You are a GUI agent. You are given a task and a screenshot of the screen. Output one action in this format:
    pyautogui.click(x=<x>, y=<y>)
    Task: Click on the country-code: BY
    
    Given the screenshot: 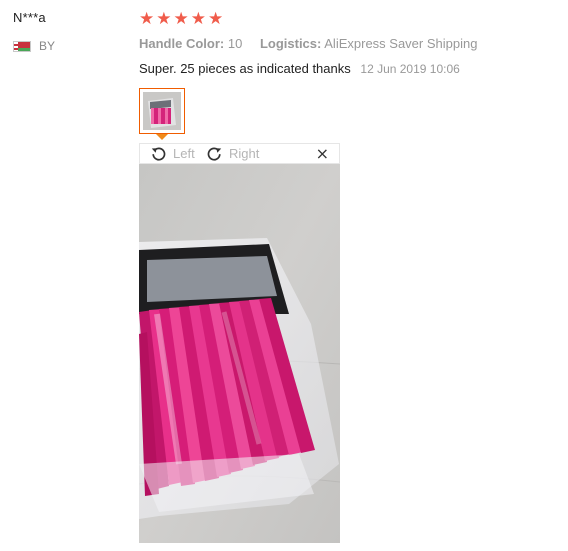 What is the action you would take?
    pyautogui.click(x=47, y=46)
    